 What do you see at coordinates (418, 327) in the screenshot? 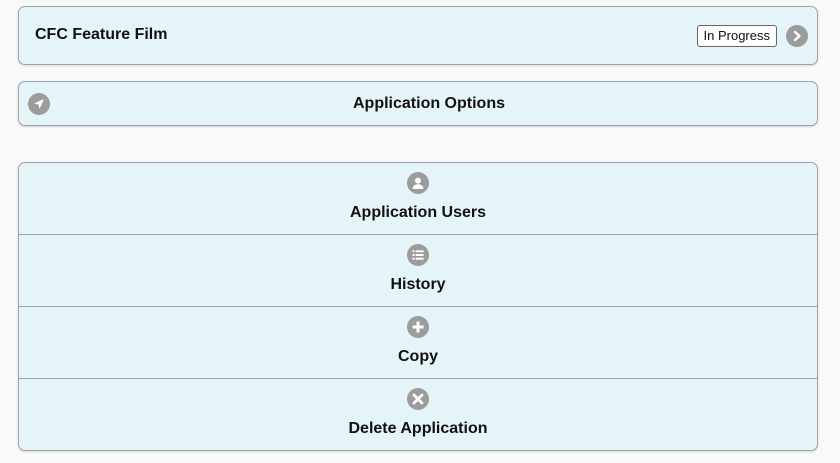
I see `plus-icon` at bounding box center [418, 327].